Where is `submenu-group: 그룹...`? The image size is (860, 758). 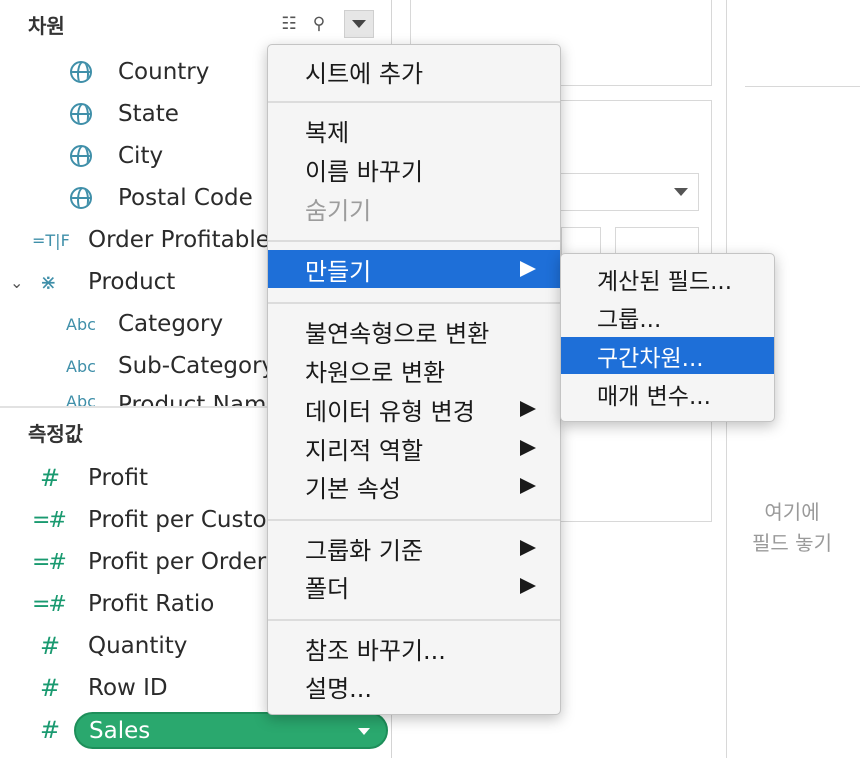 submenu-group: 그룹... is located at coordinates (667, 316).